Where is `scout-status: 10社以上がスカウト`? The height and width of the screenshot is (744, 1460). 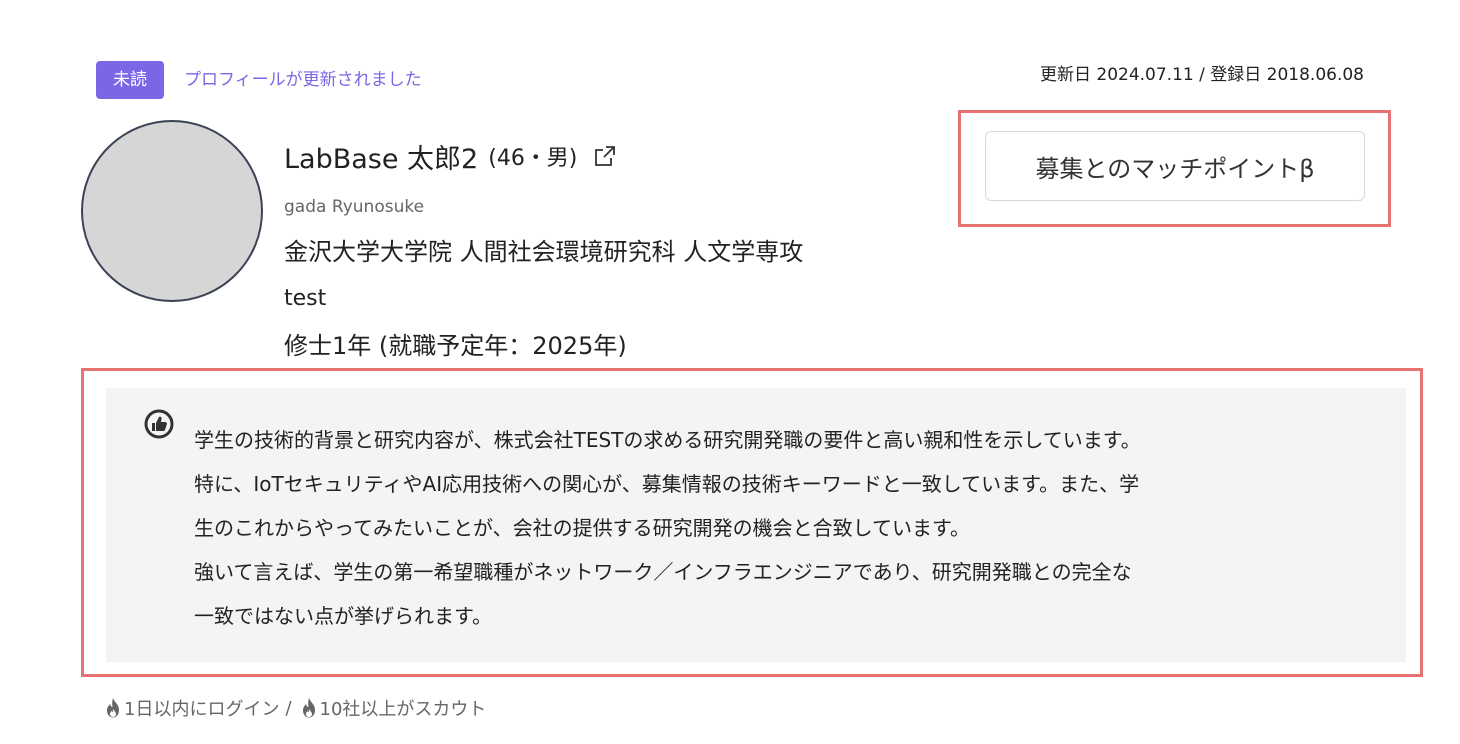
scout-status: 10社以上がスカウト is located at coordinates (403, 709).